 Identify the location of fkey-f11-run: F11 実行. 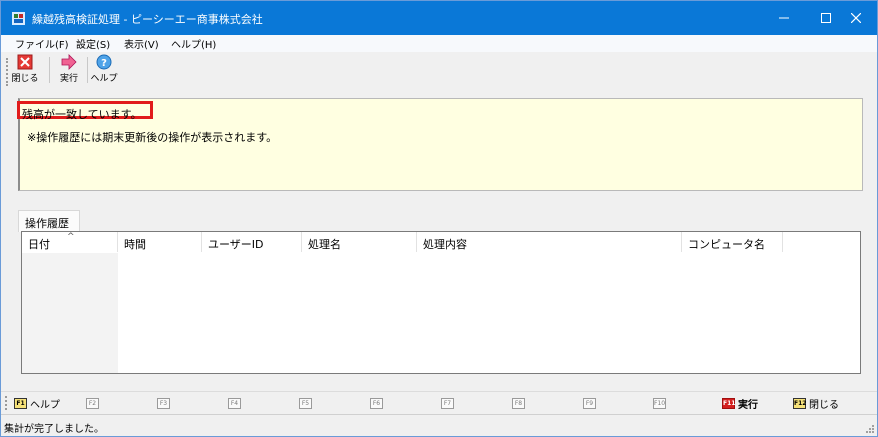
(740, 403).